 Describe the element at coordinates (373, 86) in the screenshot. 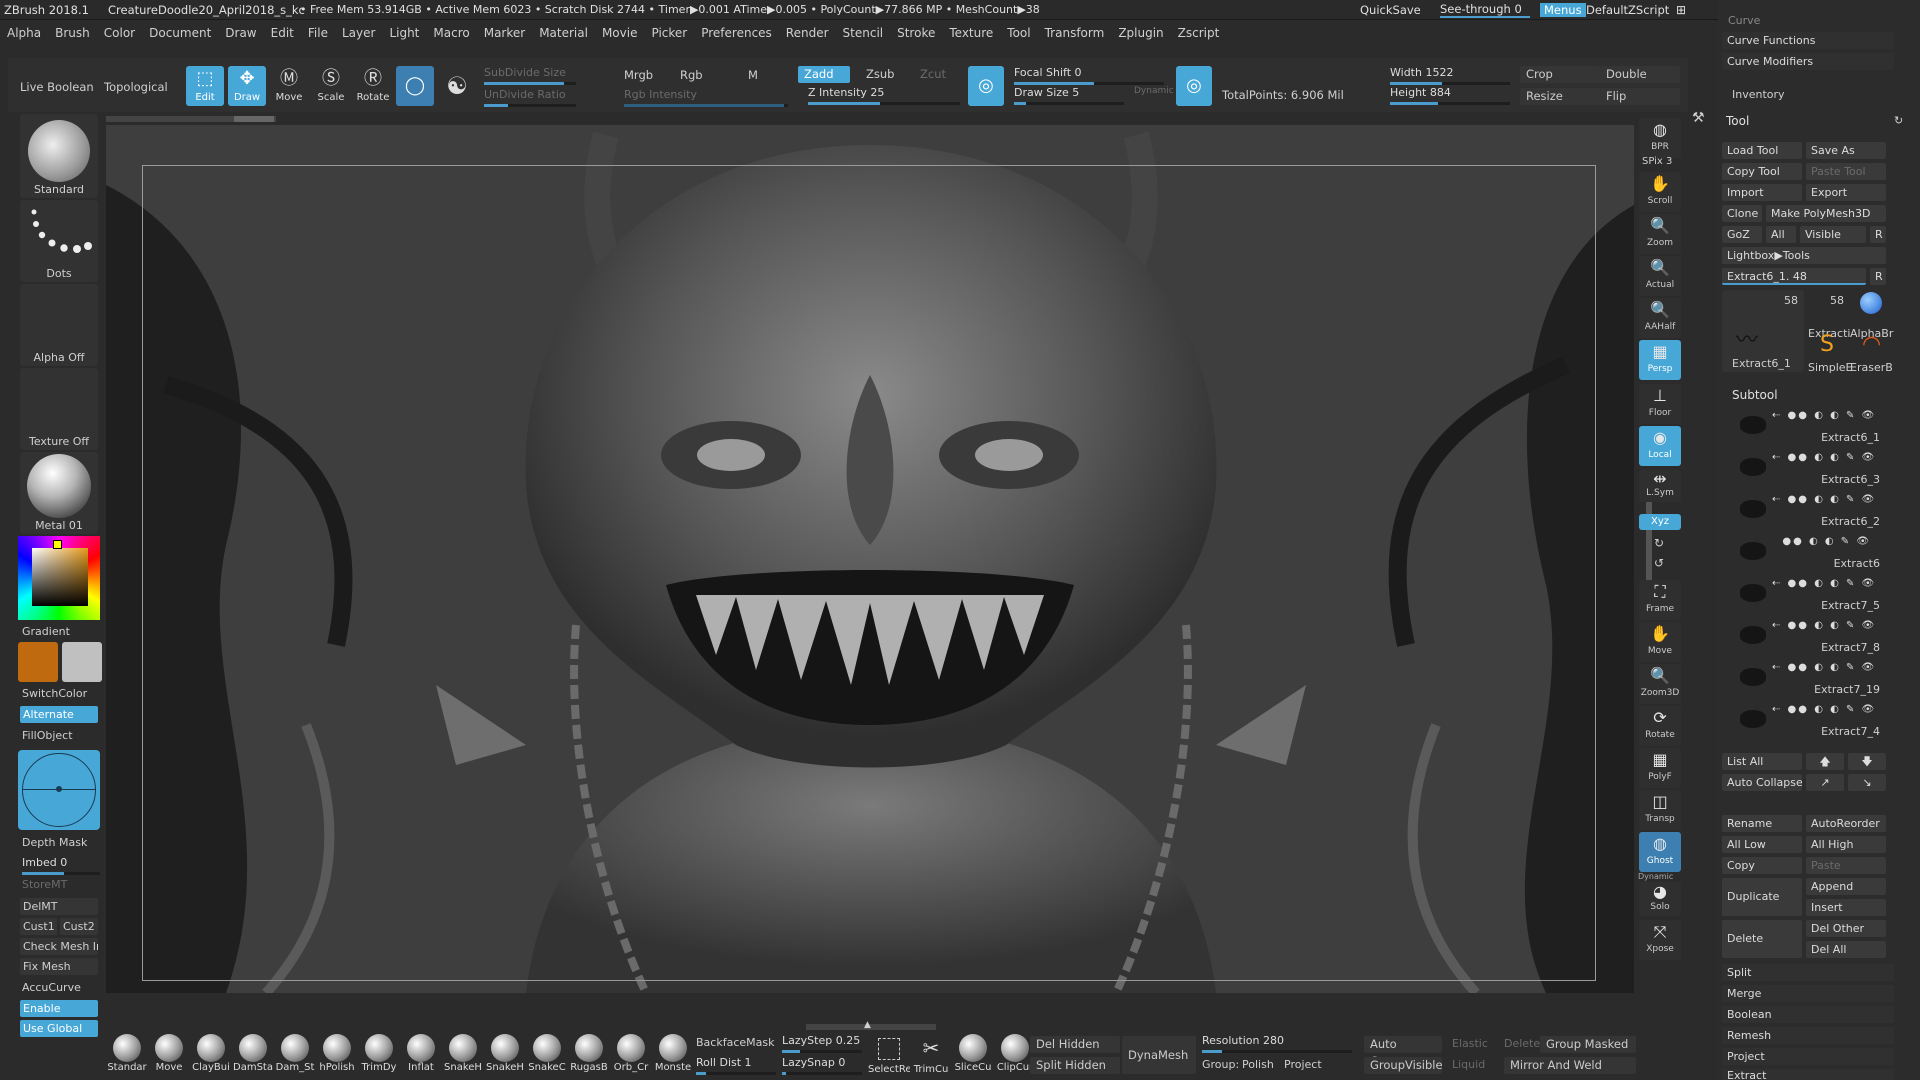

I see `rotate-mode-button: Ⓡ Rotate` at that location.